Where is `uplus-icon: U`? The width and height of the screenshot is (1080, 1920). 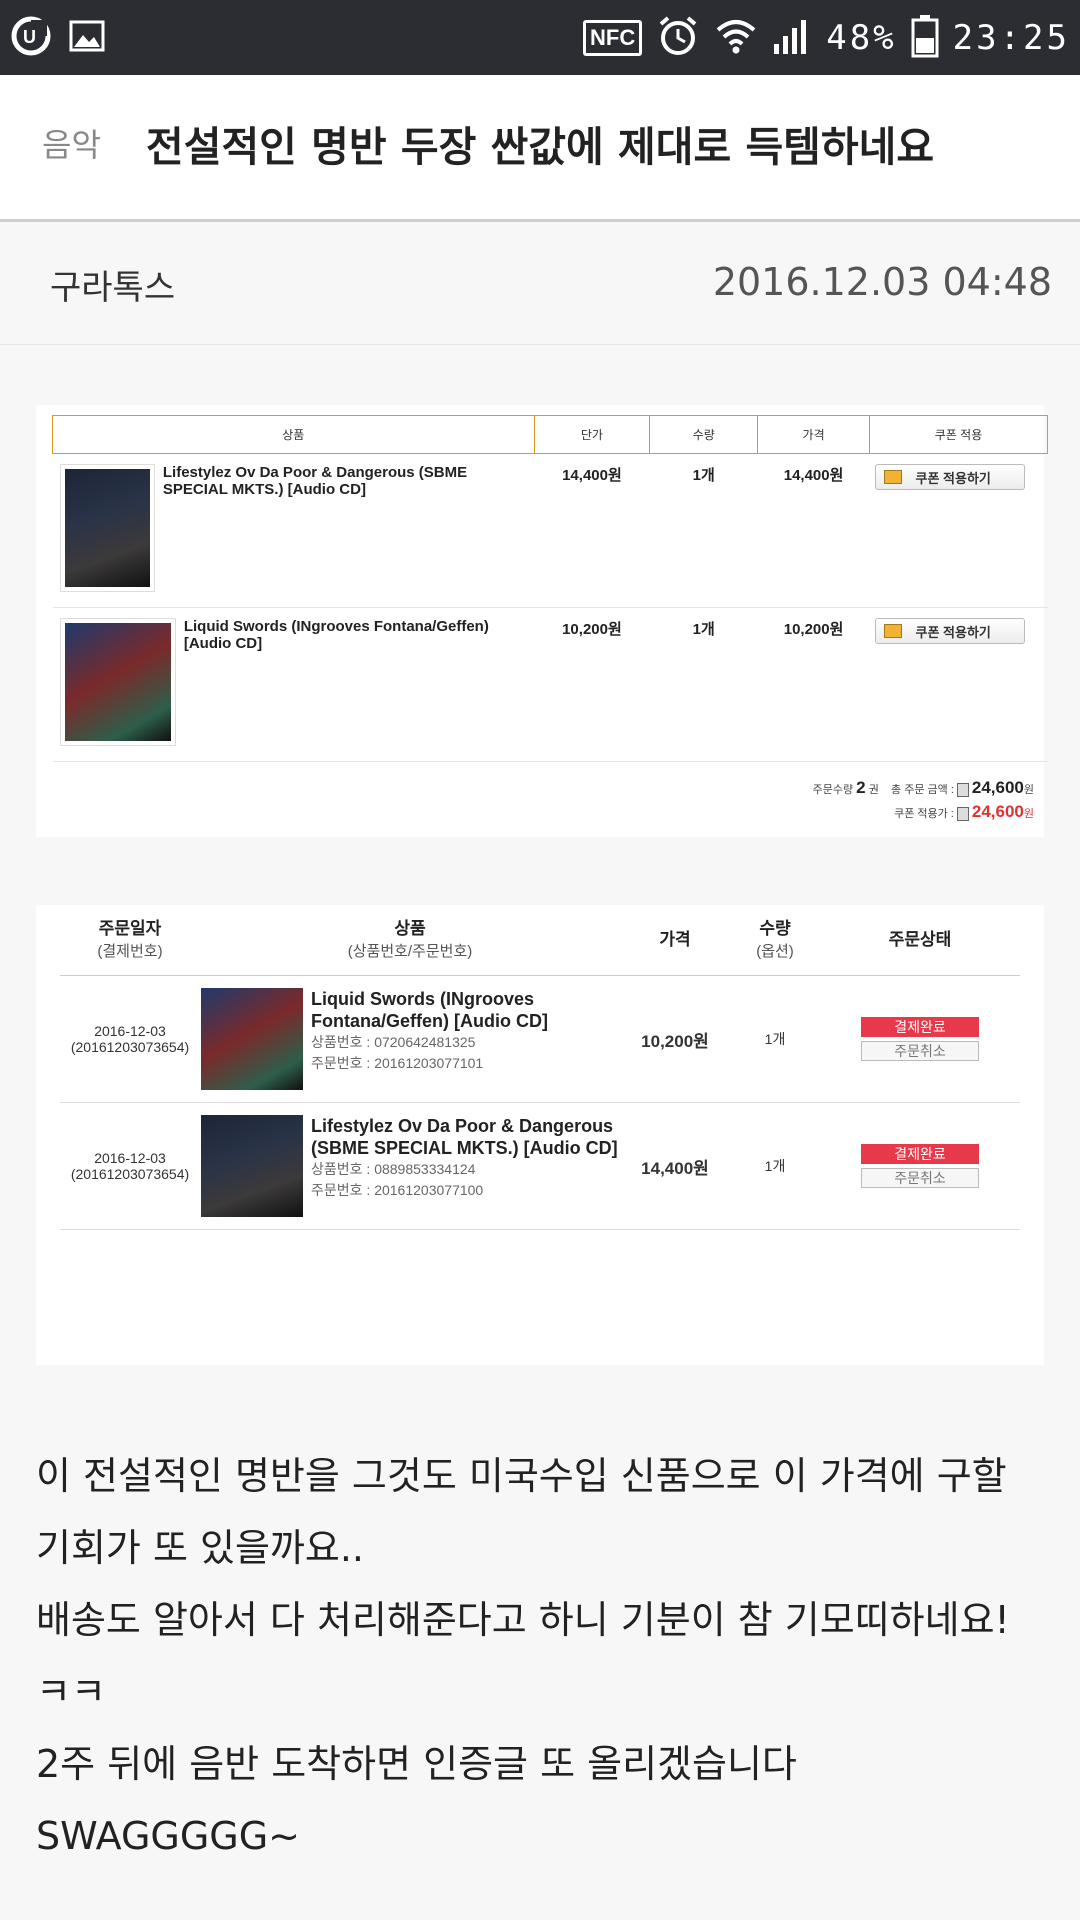
uplus-icon: U is located at coordinates (31, 36).